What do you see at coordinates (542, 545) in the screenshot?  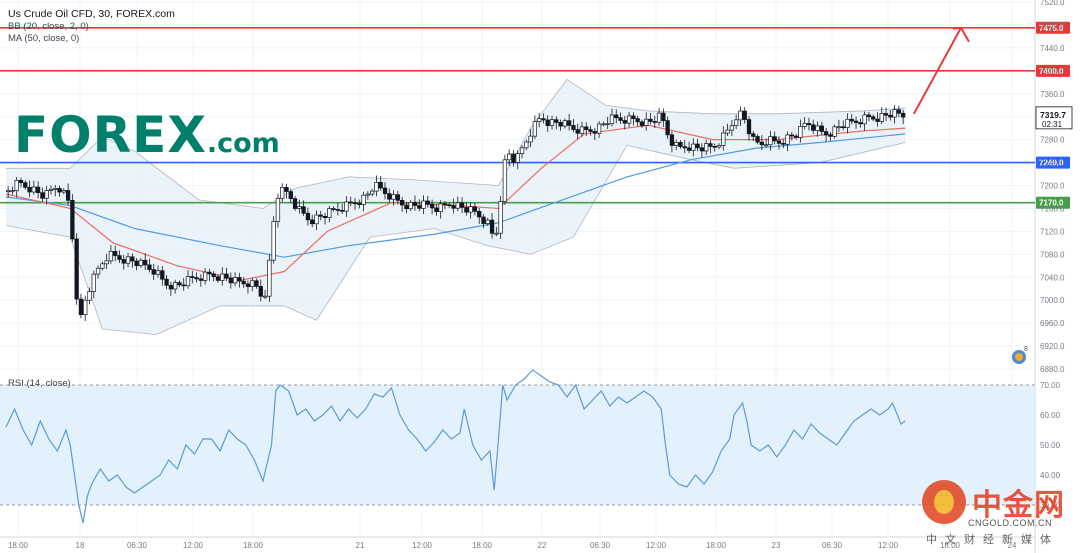 I see `time-tick-label: 22` at bounding box center [542, 545].